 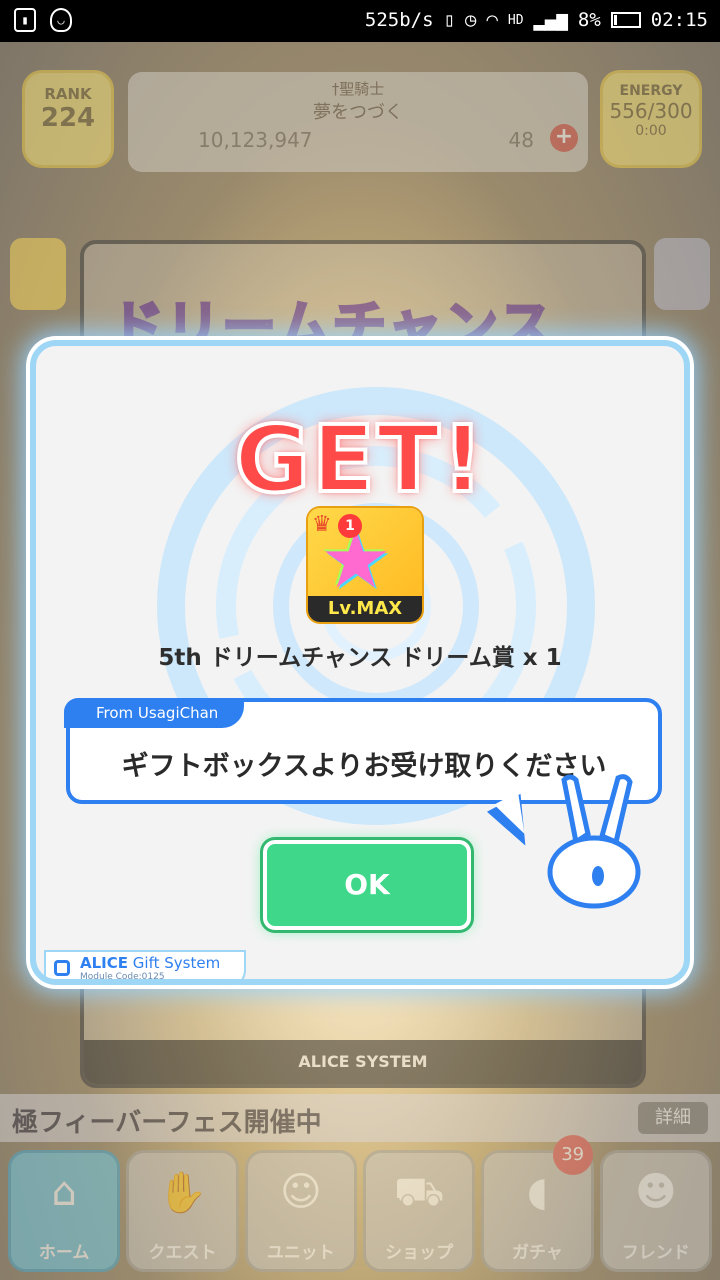 What do you see at coordinates (679, 20) in the screenshot?
I see `clock: 02:15` at bounding box center [679, 20].